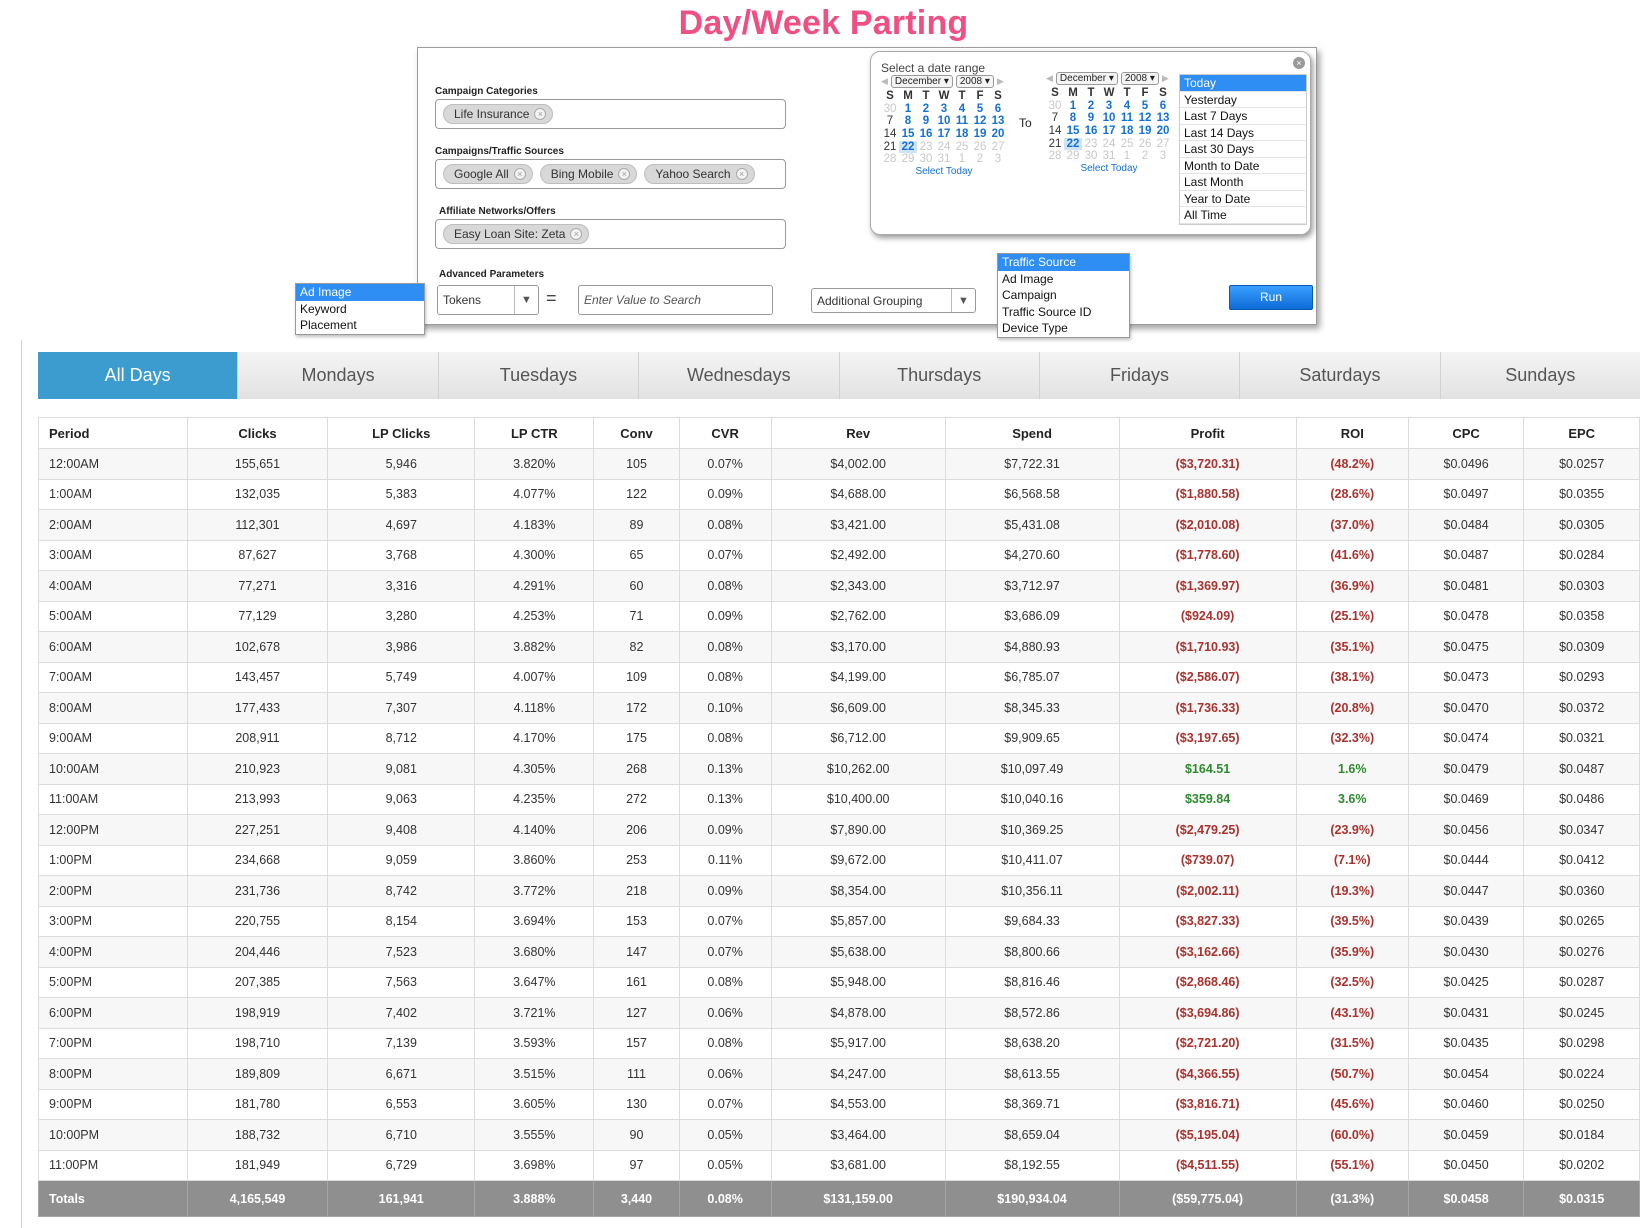 The image size is (1647, 1228). Describe the element at coordinates (1063, 295) in the screenshot. I see `grouping-option: Campaign` at that location.